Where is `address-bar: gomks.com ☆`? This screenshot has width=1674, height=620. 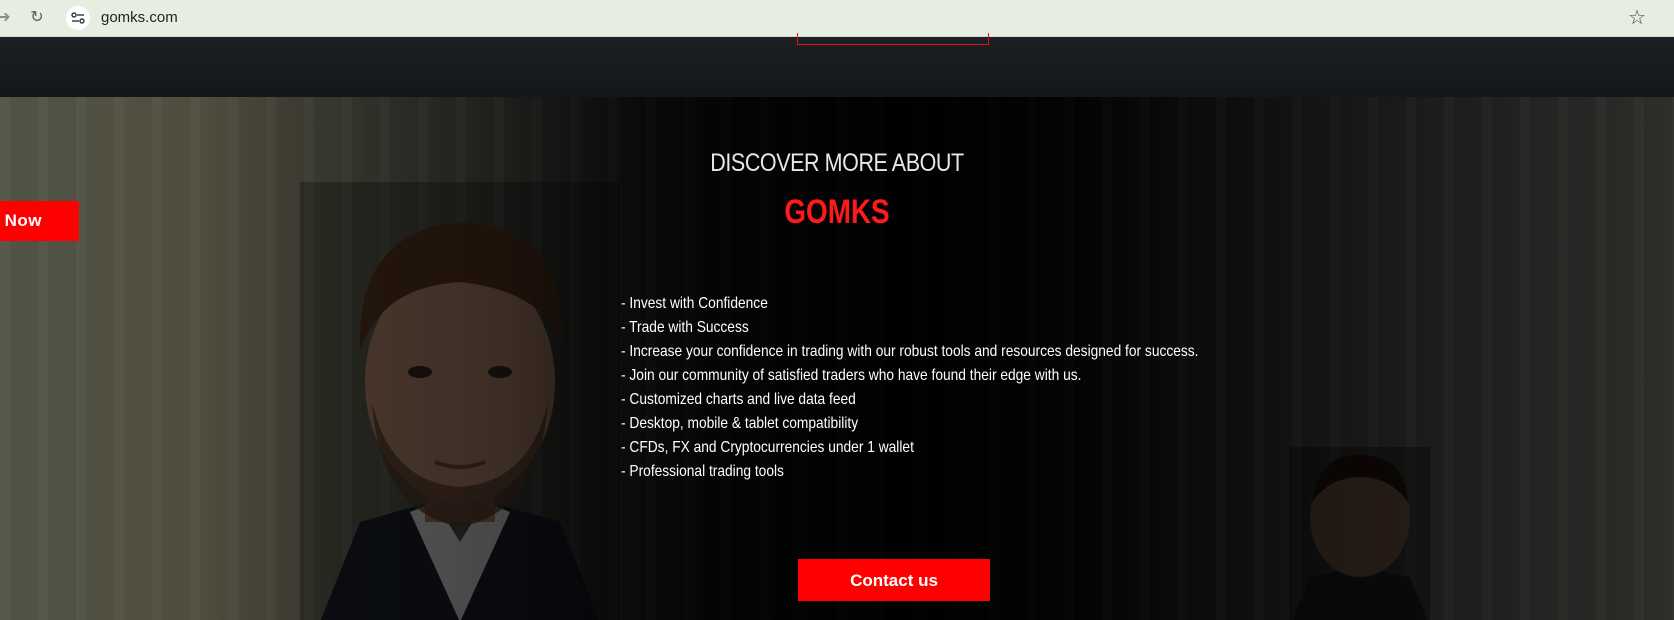 address-bar: gomks.com ☆ is located at coordinates (855, 18).